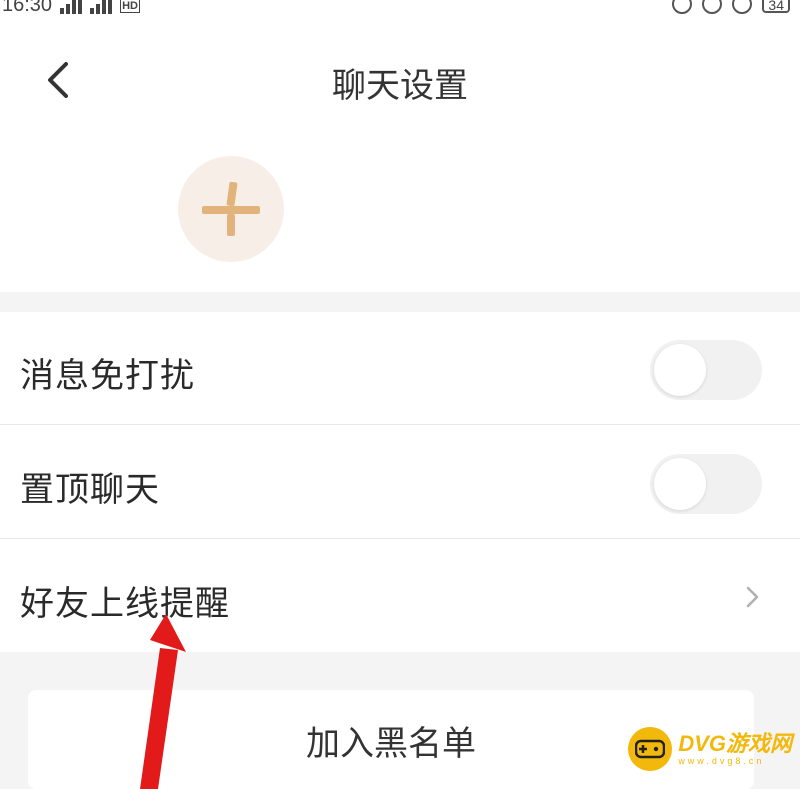 Image resolution: width=800 pixels, height=789 pixels. Describe the element at coordinates (400, 302) in the screenshot. I see `section-divider` at that location.